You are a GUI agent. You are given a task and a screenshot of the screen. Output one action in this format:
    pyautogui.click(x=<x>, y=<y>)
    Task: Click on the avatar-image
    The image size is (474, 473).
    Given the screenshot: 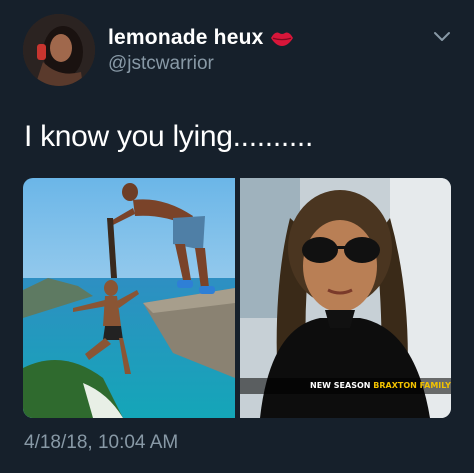 What is the action you would take?
    pyautogui.click(x=59, y=50)
    